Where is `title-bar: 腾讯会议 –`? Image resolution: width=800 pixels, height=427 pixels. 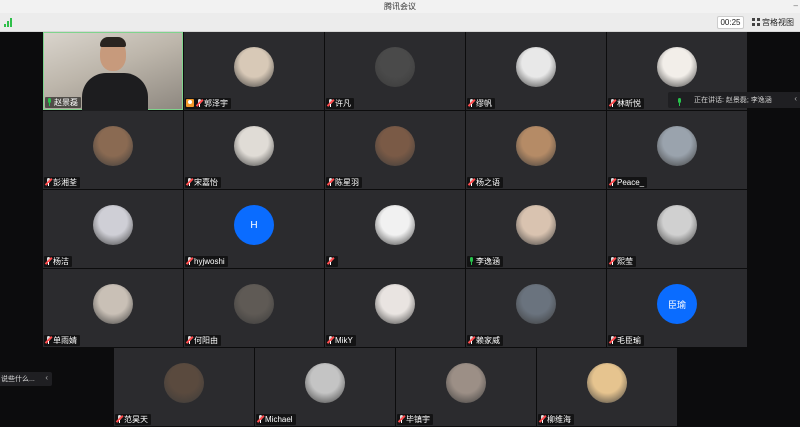 title-bar: 腾讯会议 – is located at coordinates (400, 6).